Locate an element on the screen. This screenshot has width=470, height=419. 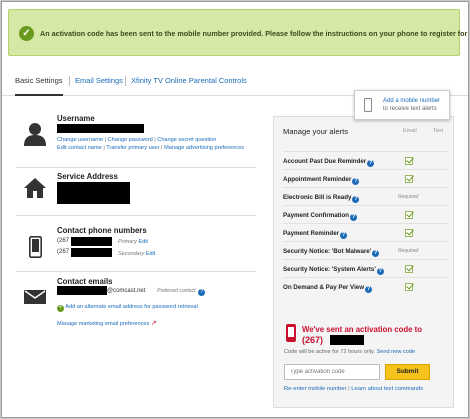
send-new-code-link: Send new code is located at coordinates (396, 352).